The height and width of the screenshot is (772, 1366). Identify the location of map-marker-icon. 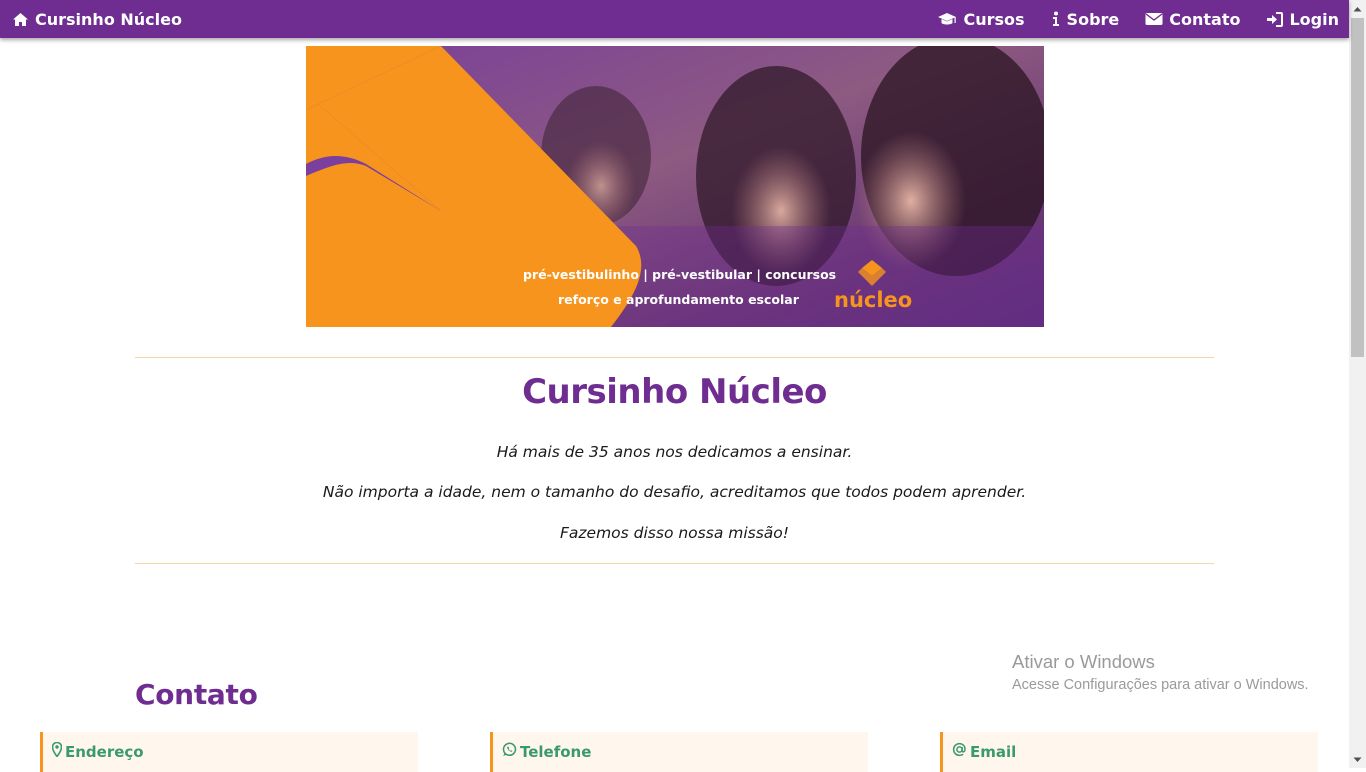
(57, 751).